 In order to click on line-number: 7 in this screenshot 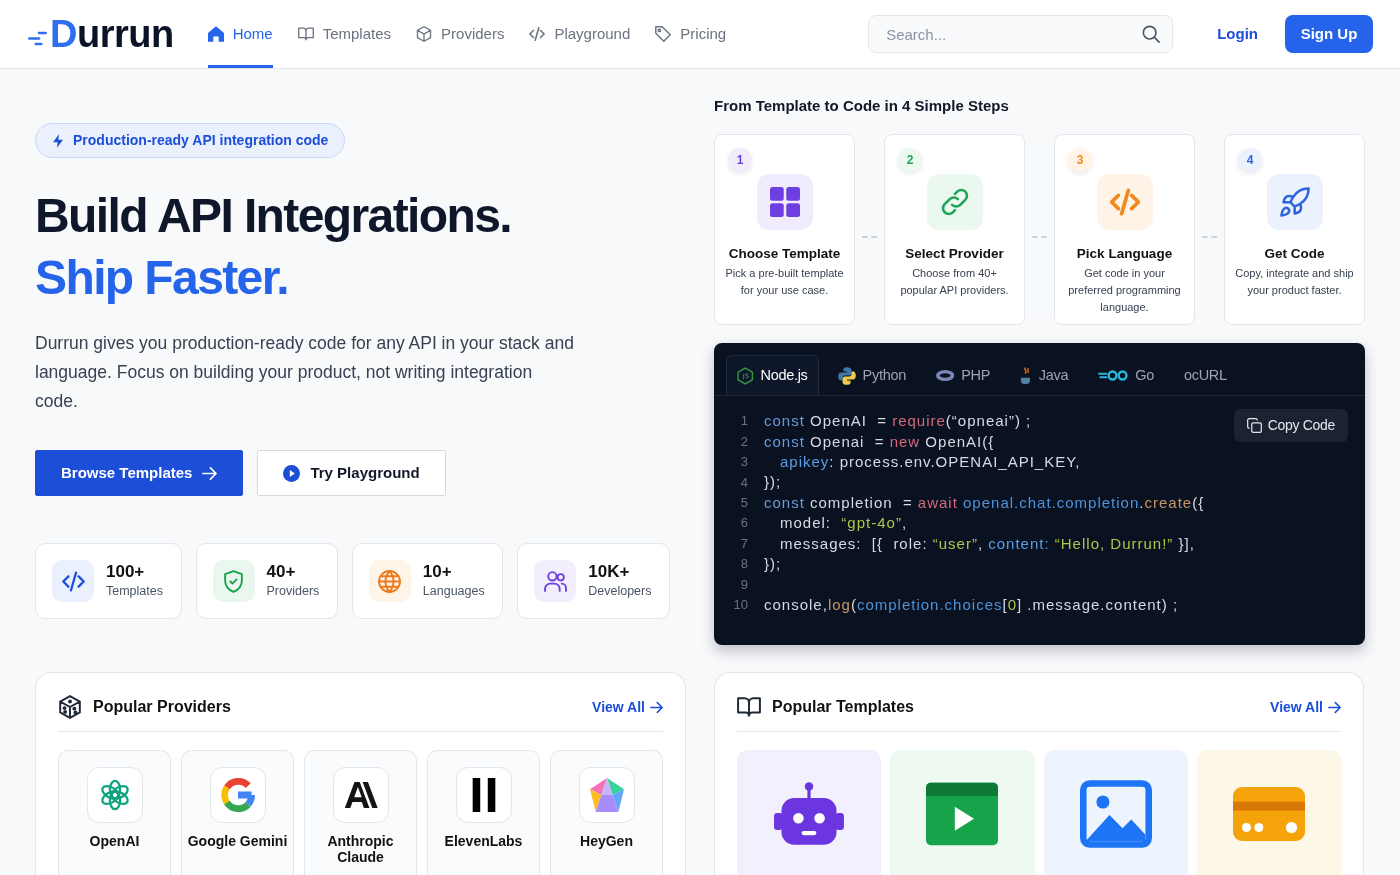, I will do `click(743, 543)`.